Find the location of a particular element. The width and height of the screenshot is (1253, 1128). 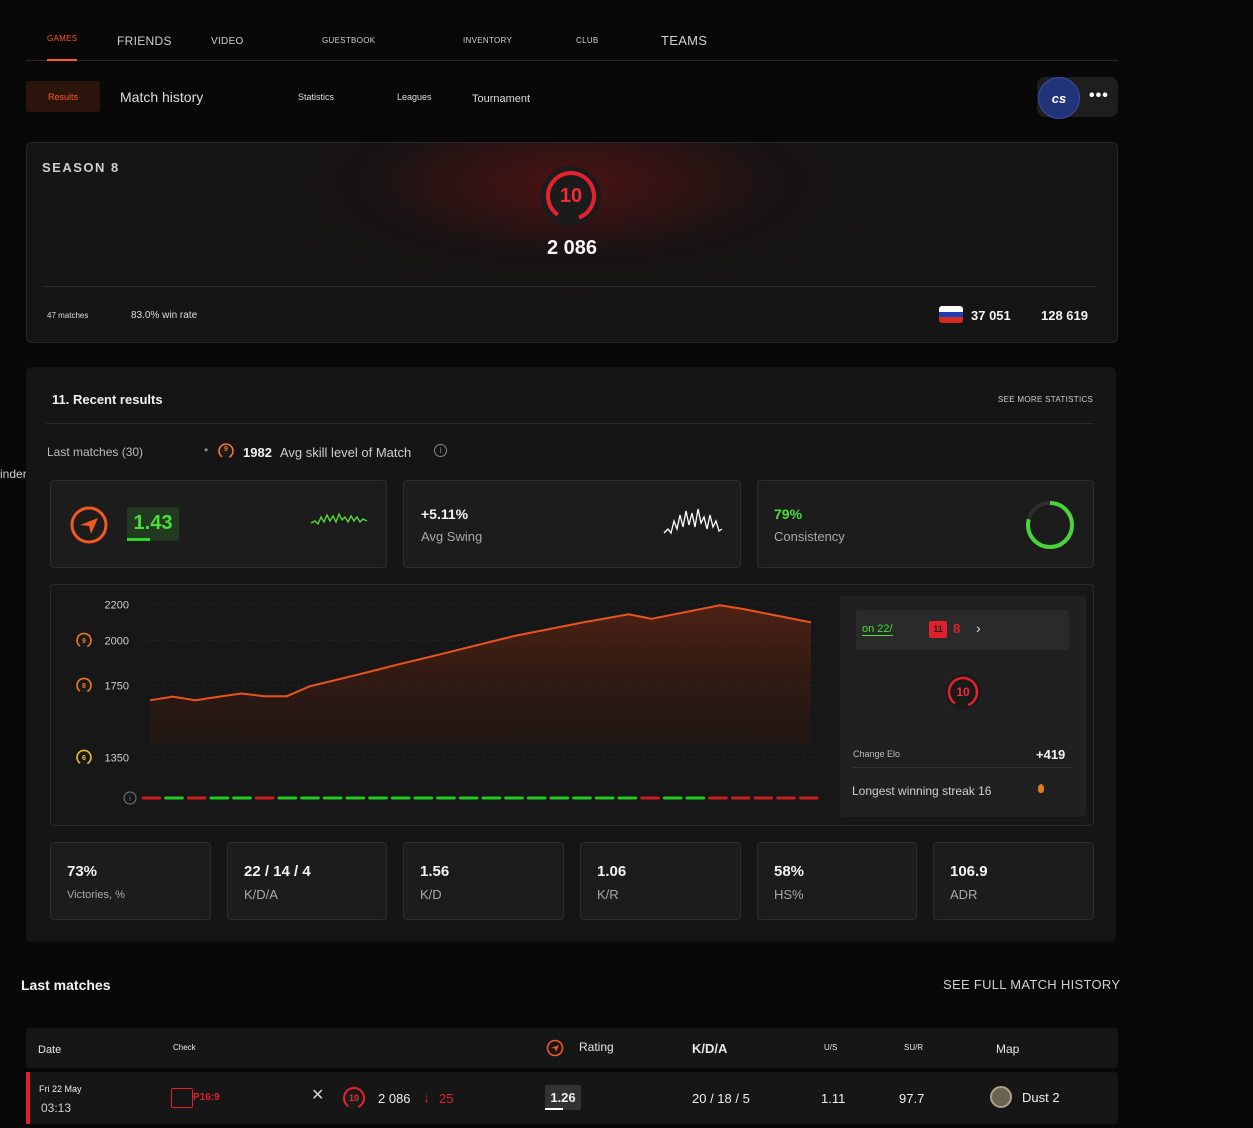

avg-level-value: 9 is located at coordinates (226, 449).